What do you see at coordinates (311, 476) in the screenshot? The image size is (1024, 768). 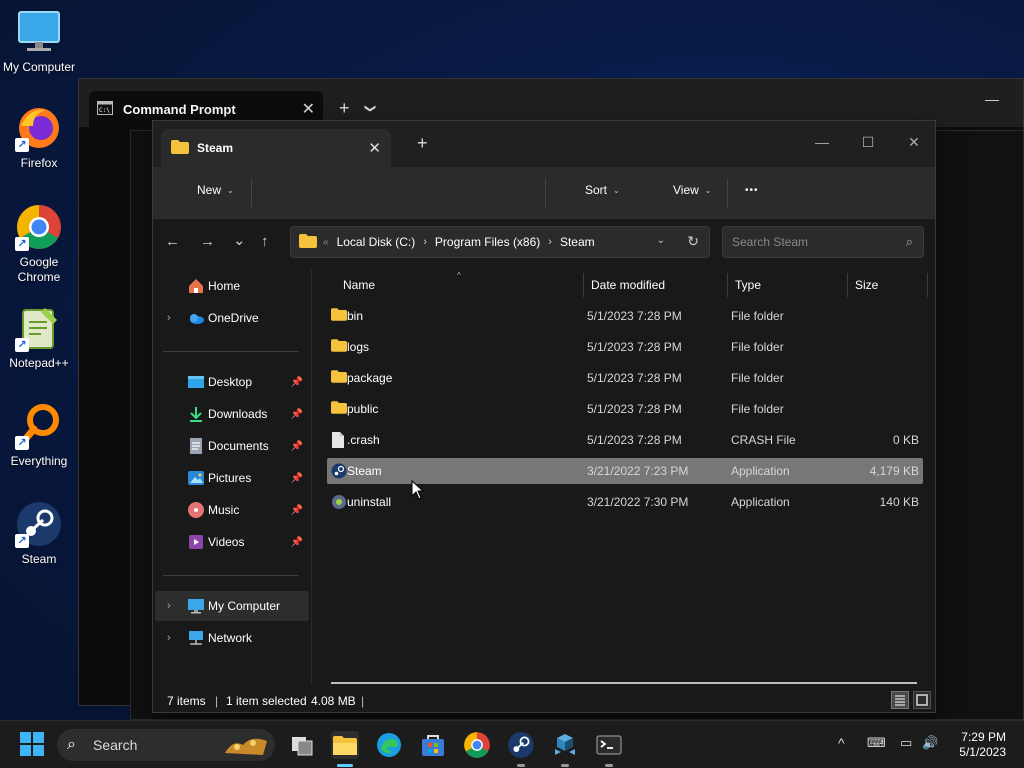 I see `pane-splitter` at bounding box center [311, 476].